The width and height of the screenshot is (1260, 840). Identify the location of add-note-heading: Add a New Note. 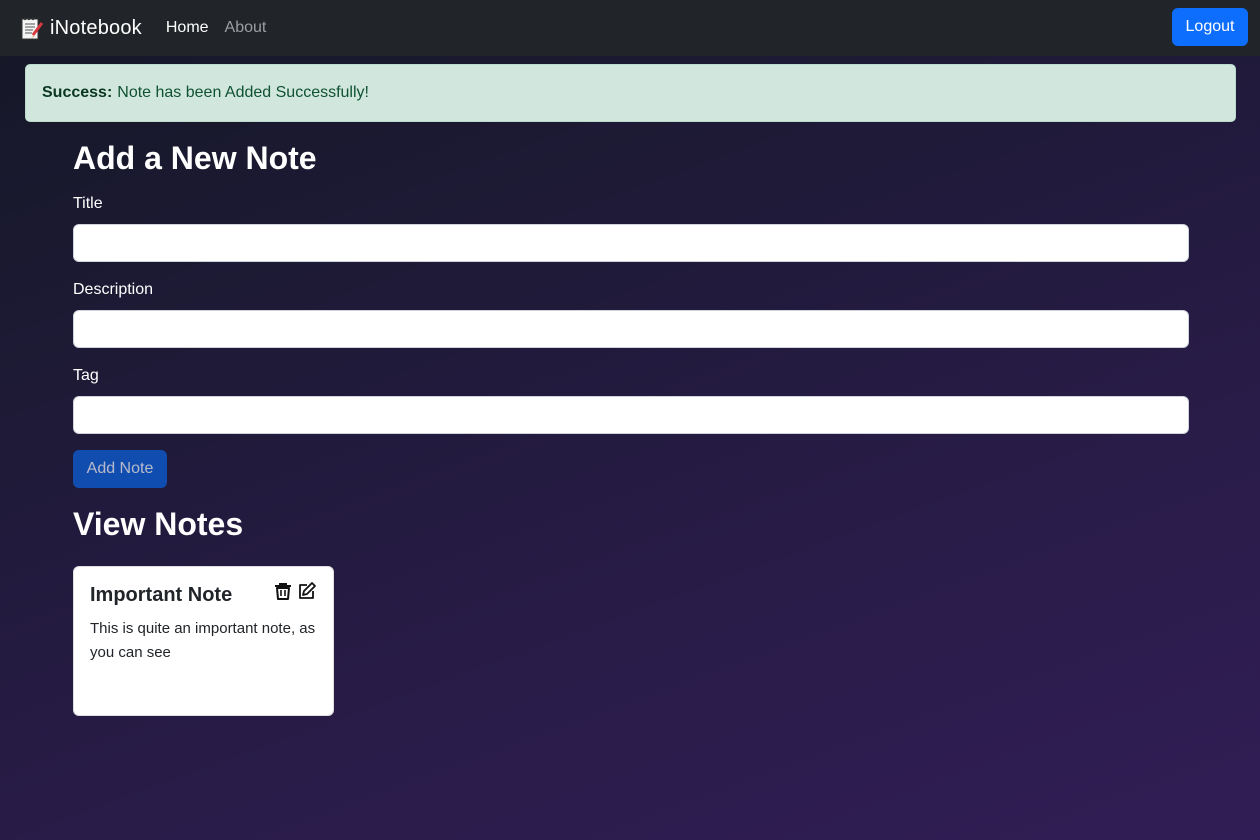
(195, 158).